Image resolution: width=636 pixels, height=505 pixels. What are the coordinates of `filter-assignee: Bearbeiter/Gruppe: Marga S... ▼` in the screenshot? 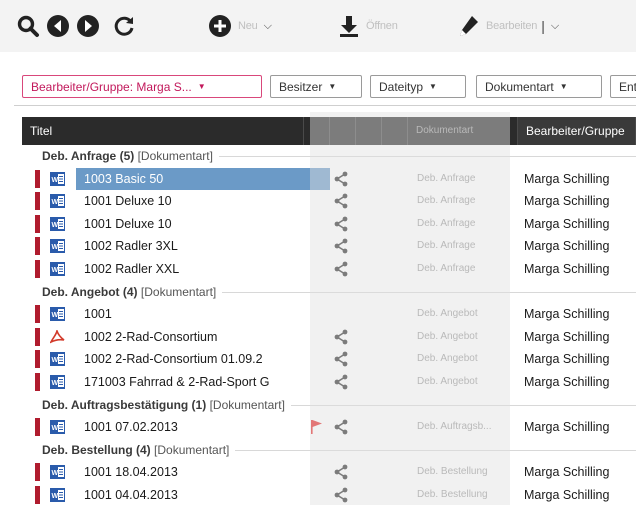 It's located at (142, 86).